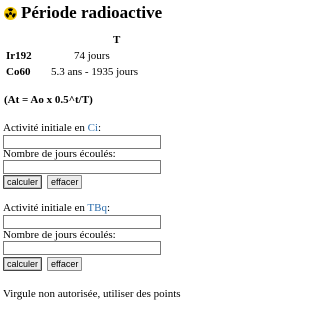 The width and height of the screenshot is (320, 310). I want to click on activity-ci-label-text: Activité initiale en, so click(45, 128).